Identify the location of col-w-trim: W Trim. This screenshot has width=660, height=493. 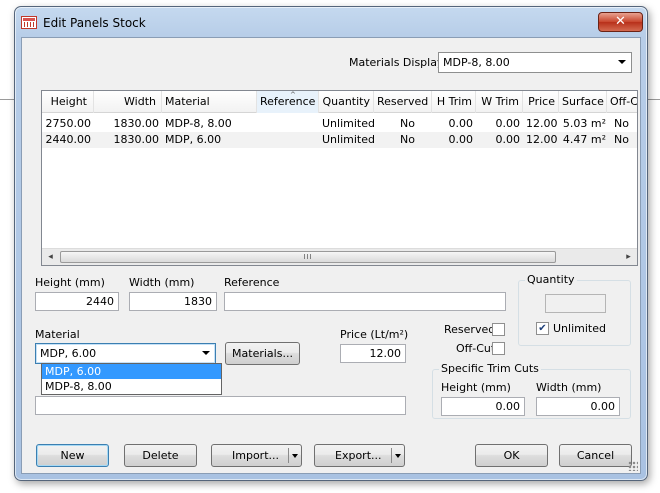
(499, 102).